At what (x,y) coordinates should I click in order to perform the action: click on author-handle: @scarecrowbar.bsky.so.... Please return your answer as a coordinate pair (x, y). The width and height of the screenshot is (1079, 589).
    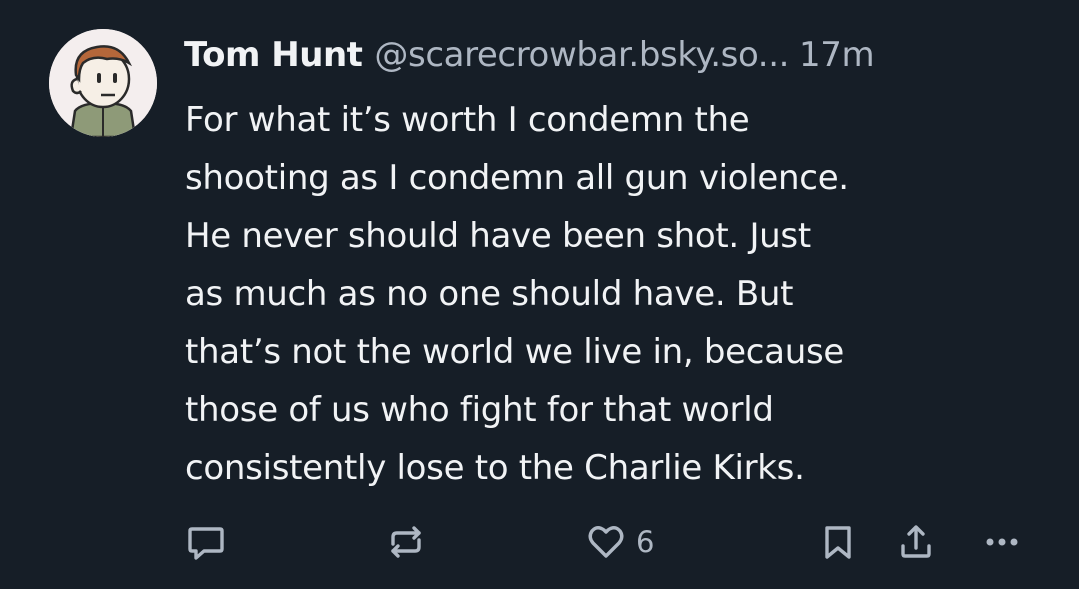
    Looking at the image, I should click on (581, 55).